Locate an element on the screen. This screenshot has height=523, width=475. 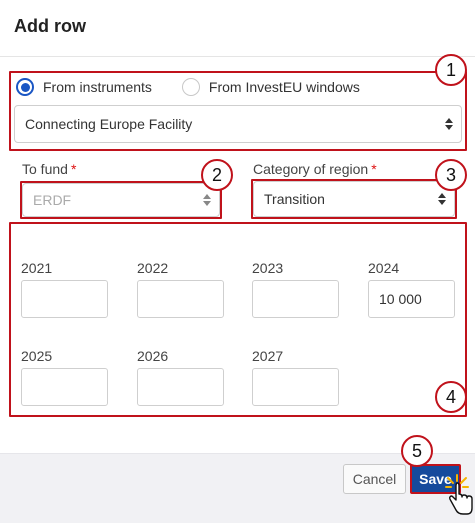
year-label-2026: 2026 is located at coordinates (153, 356).